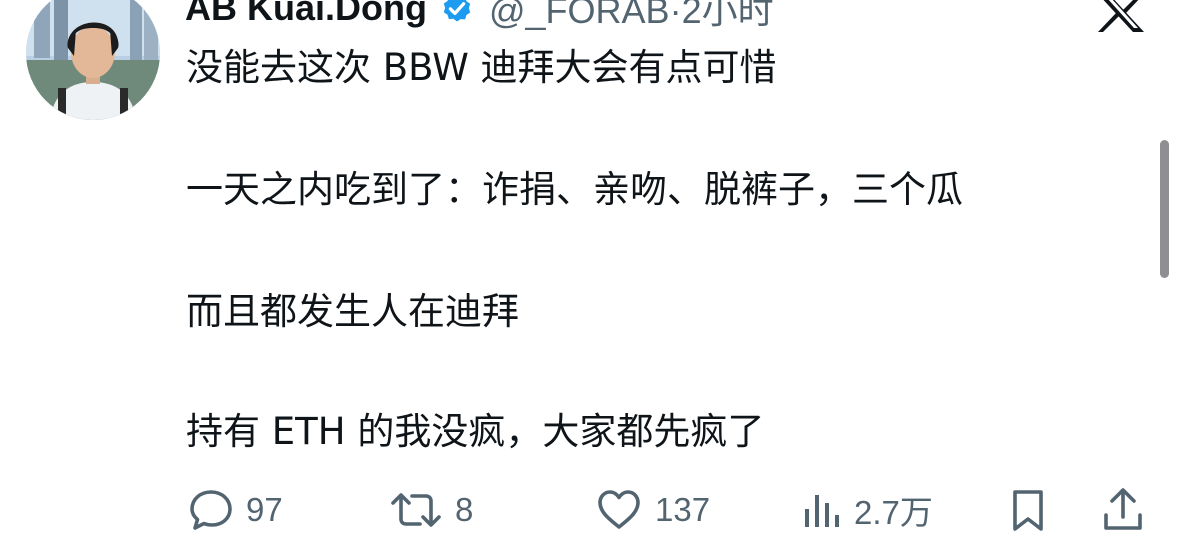 This screenshot has width=1178, height=554. Describe the element at coordinates (475, 431) in the screenshot. I see `tweet-line-4: 持有 ETH 的我没疯，大家都先疯了` at that location.